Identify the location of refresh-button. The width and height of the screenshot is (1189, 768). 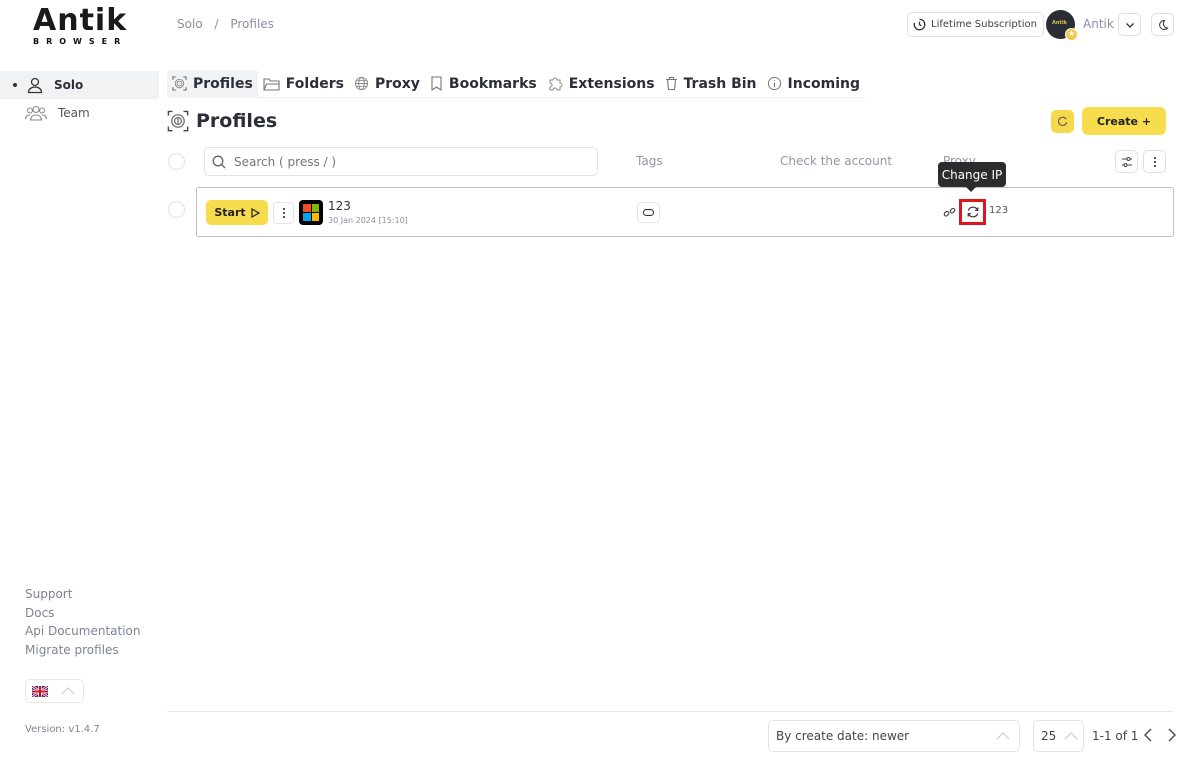
(1062, 121).